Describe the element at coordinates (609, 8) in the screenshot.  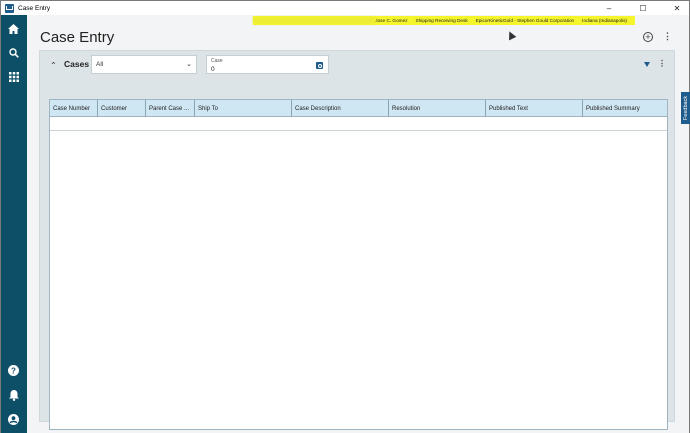
I see `minimize-button: –` at that location.